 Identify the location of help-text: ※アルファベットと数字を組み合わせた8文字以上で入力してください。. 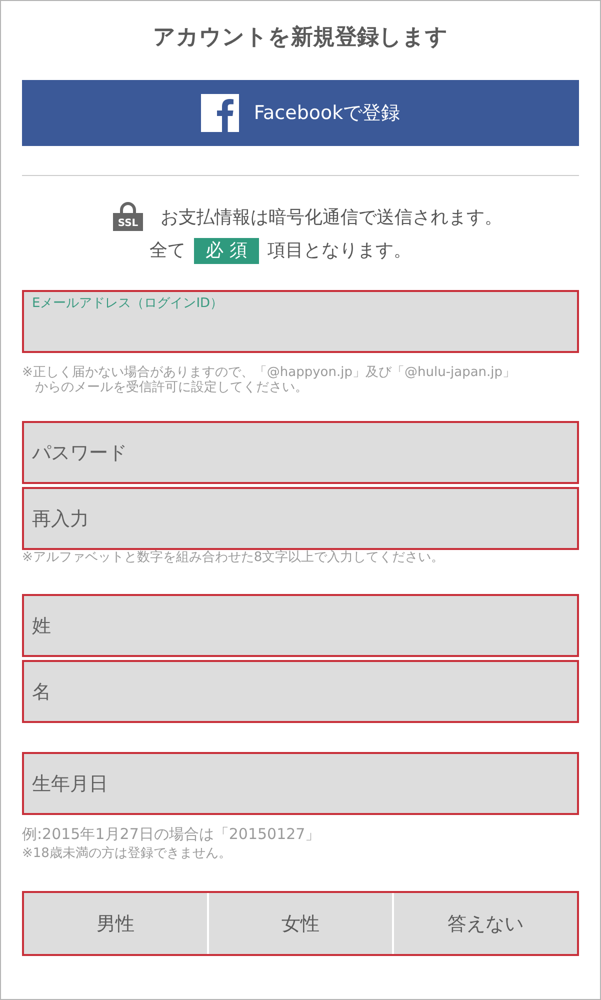
(234, 557).